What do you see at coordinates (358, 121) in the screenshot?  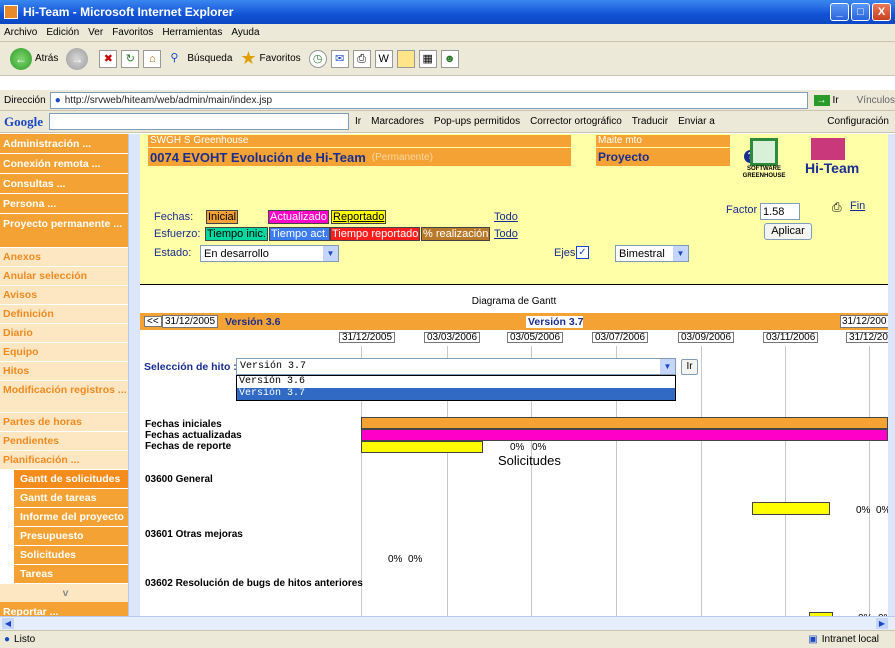 I see `google-go-button: Ir` at bounding box center [358, 121].